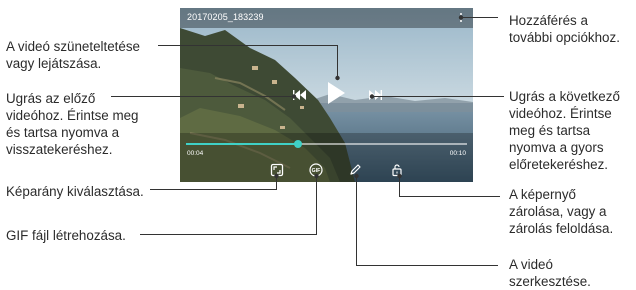  I want to click on time-total: 00:10, so click(457, 153).